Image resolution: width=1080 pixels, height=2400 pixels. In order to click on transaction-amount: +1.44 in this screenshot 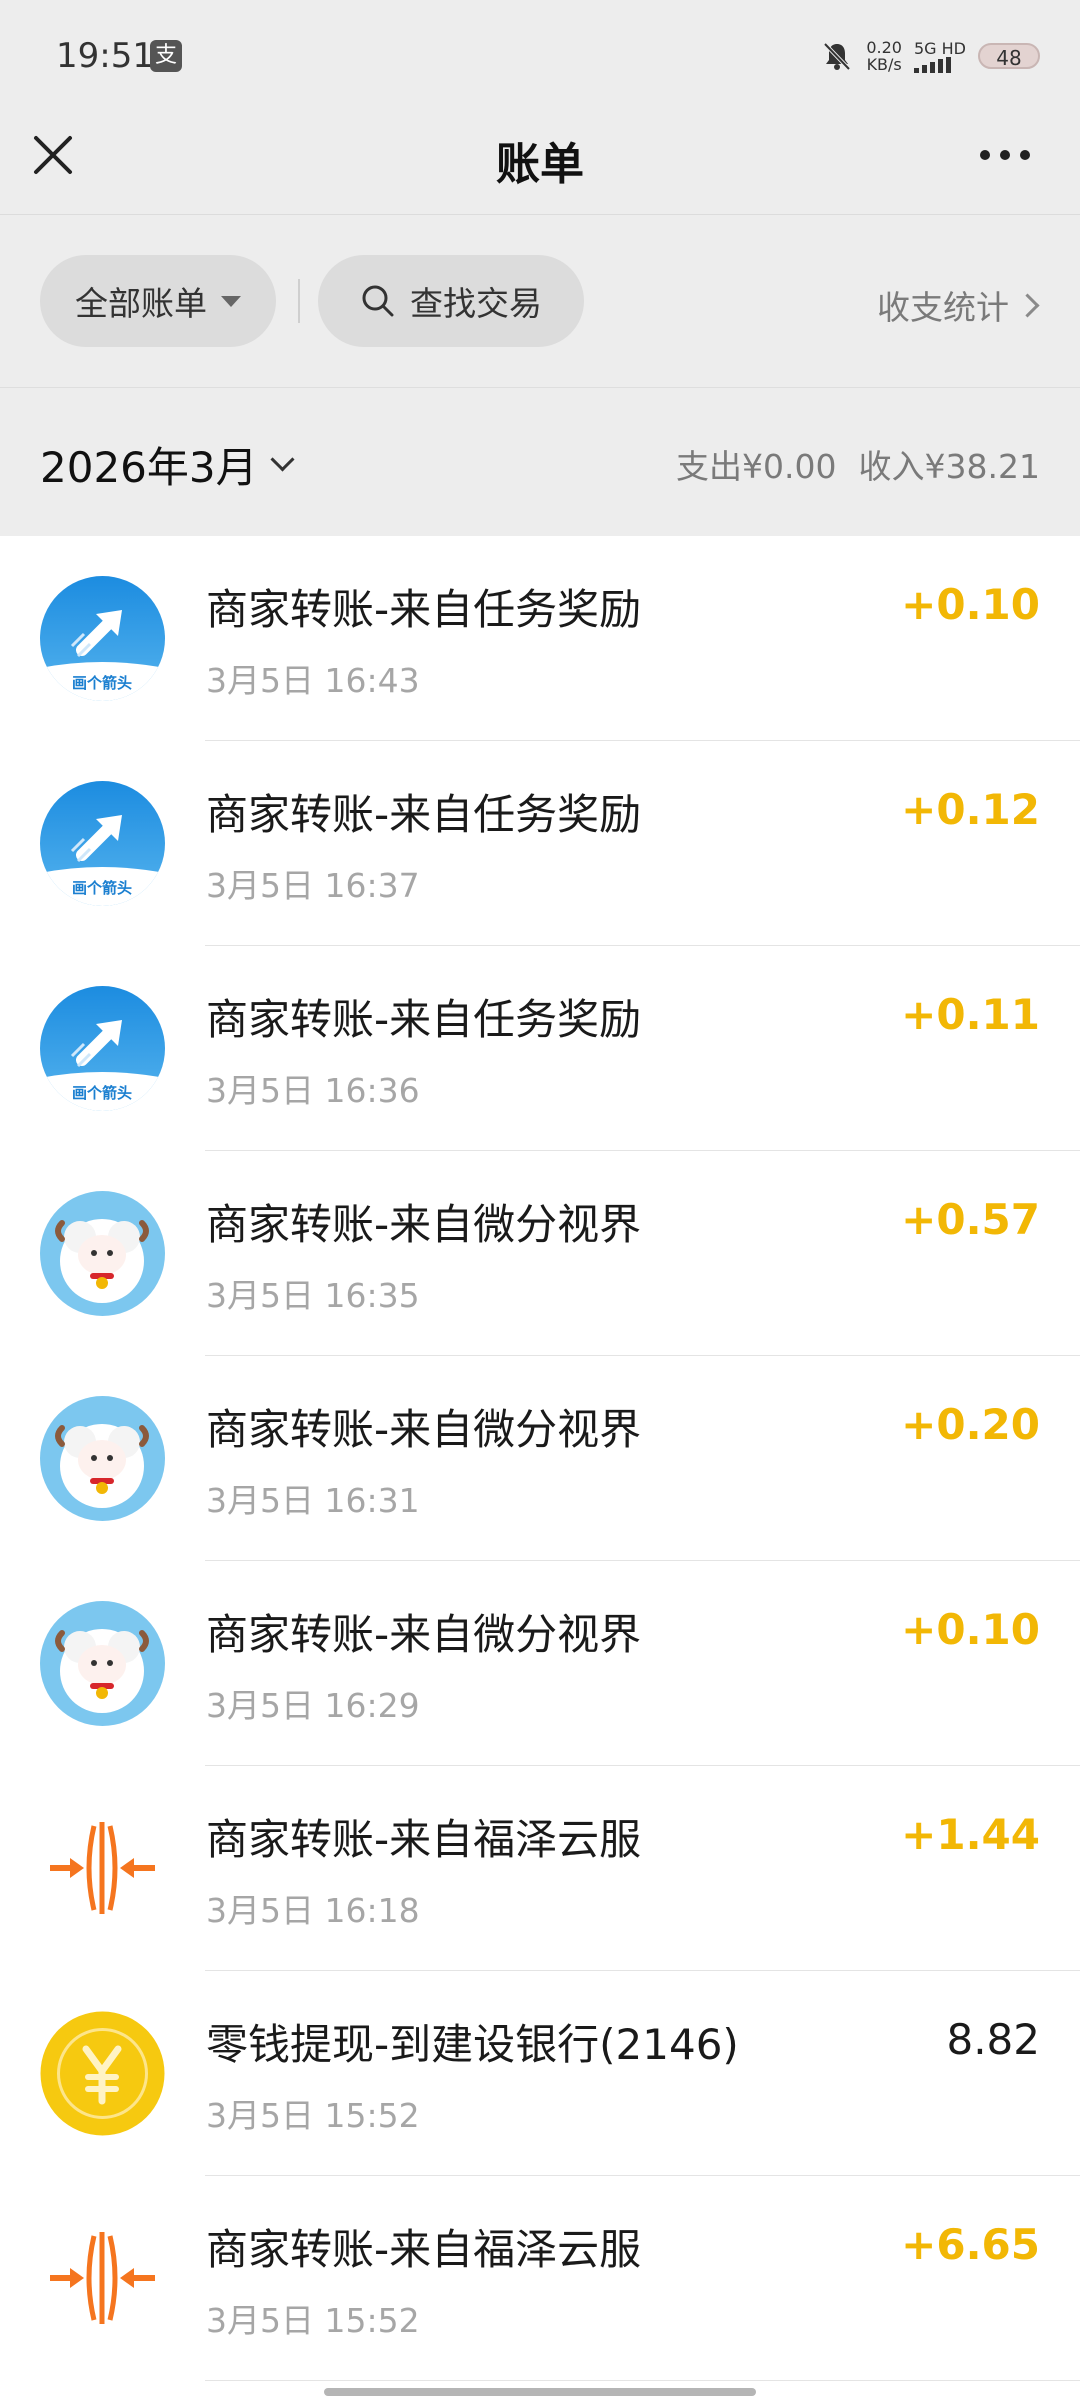, I will do `click(970, 1834)`.